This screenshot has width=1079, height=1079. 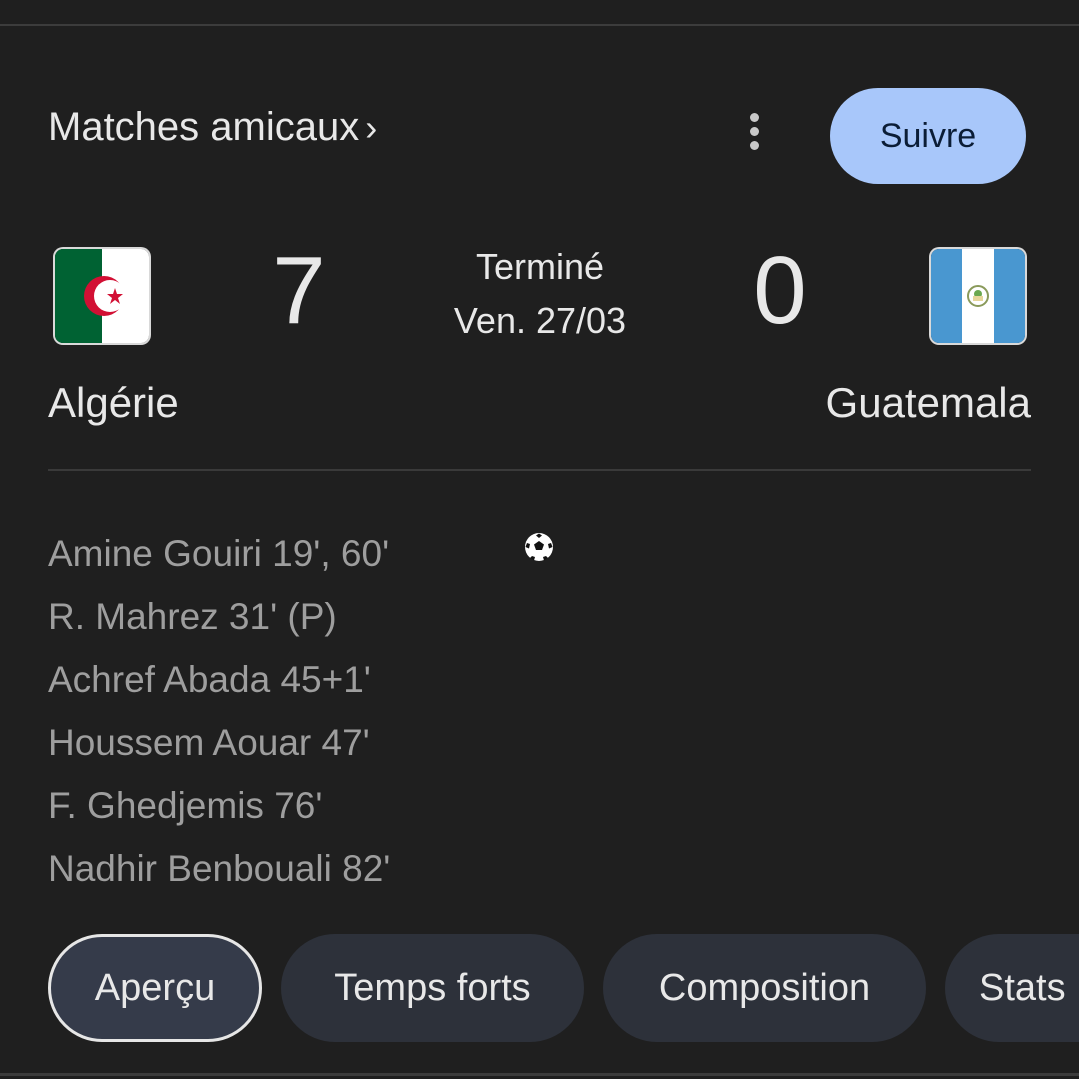 What do you see at coordinates (764, 988) in the screenshot?
I see `tab-composition: Composition` at bounding box center [764, 988].